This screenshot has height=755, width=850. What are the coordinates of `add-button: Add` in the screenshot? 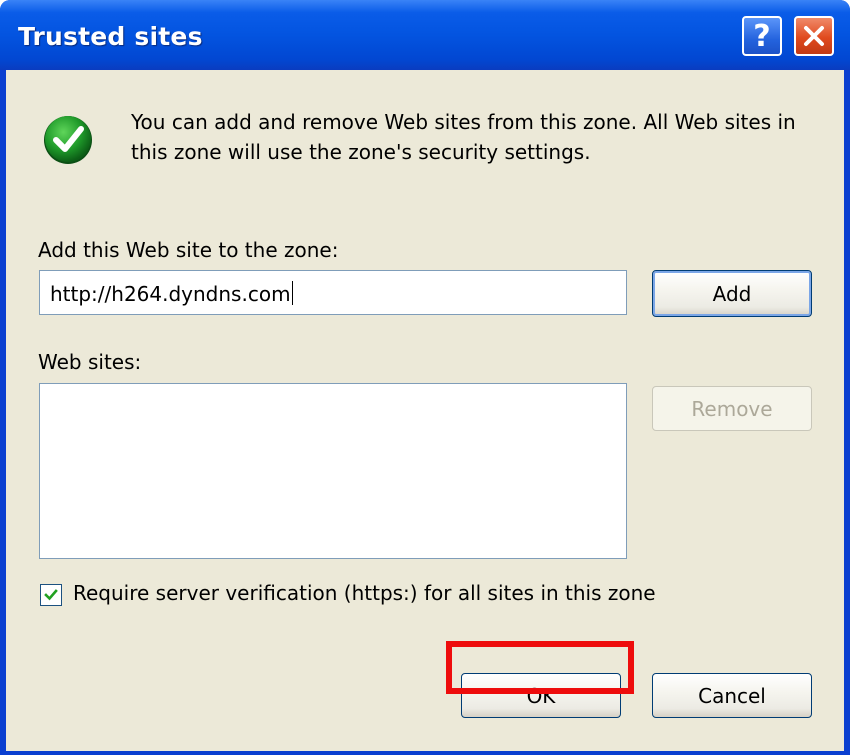 It's located at (732, 293).